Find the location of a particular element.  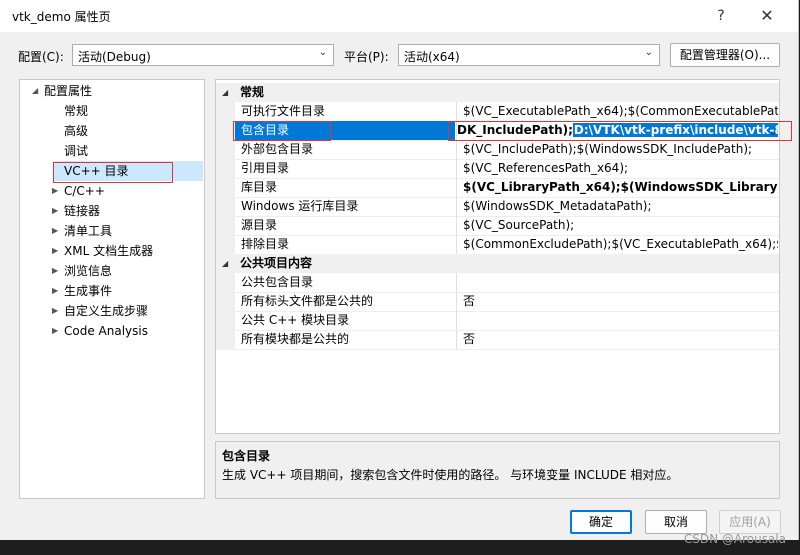

property-name: 公共 C++ 模块目录 is located at coordinates (295, 320).